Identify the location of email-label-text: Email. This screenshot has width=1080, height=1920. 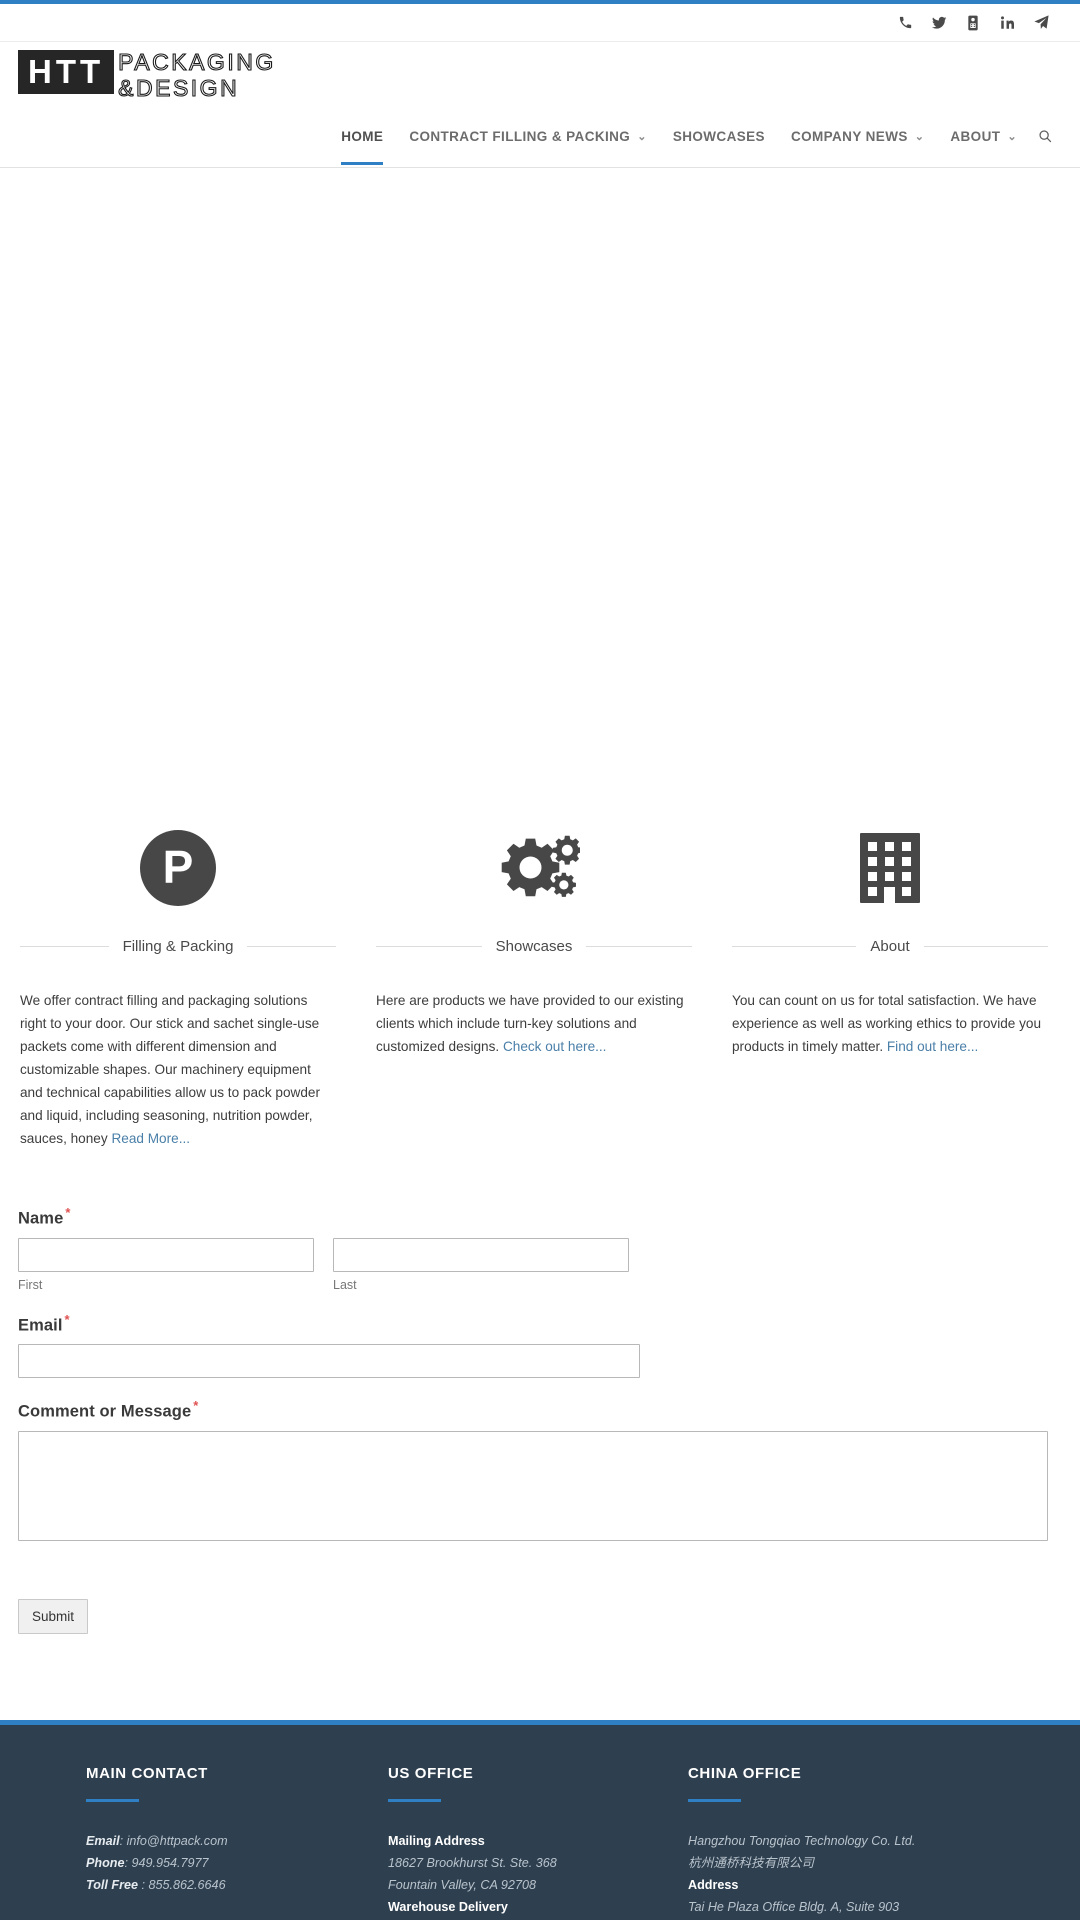
(40, 1325).